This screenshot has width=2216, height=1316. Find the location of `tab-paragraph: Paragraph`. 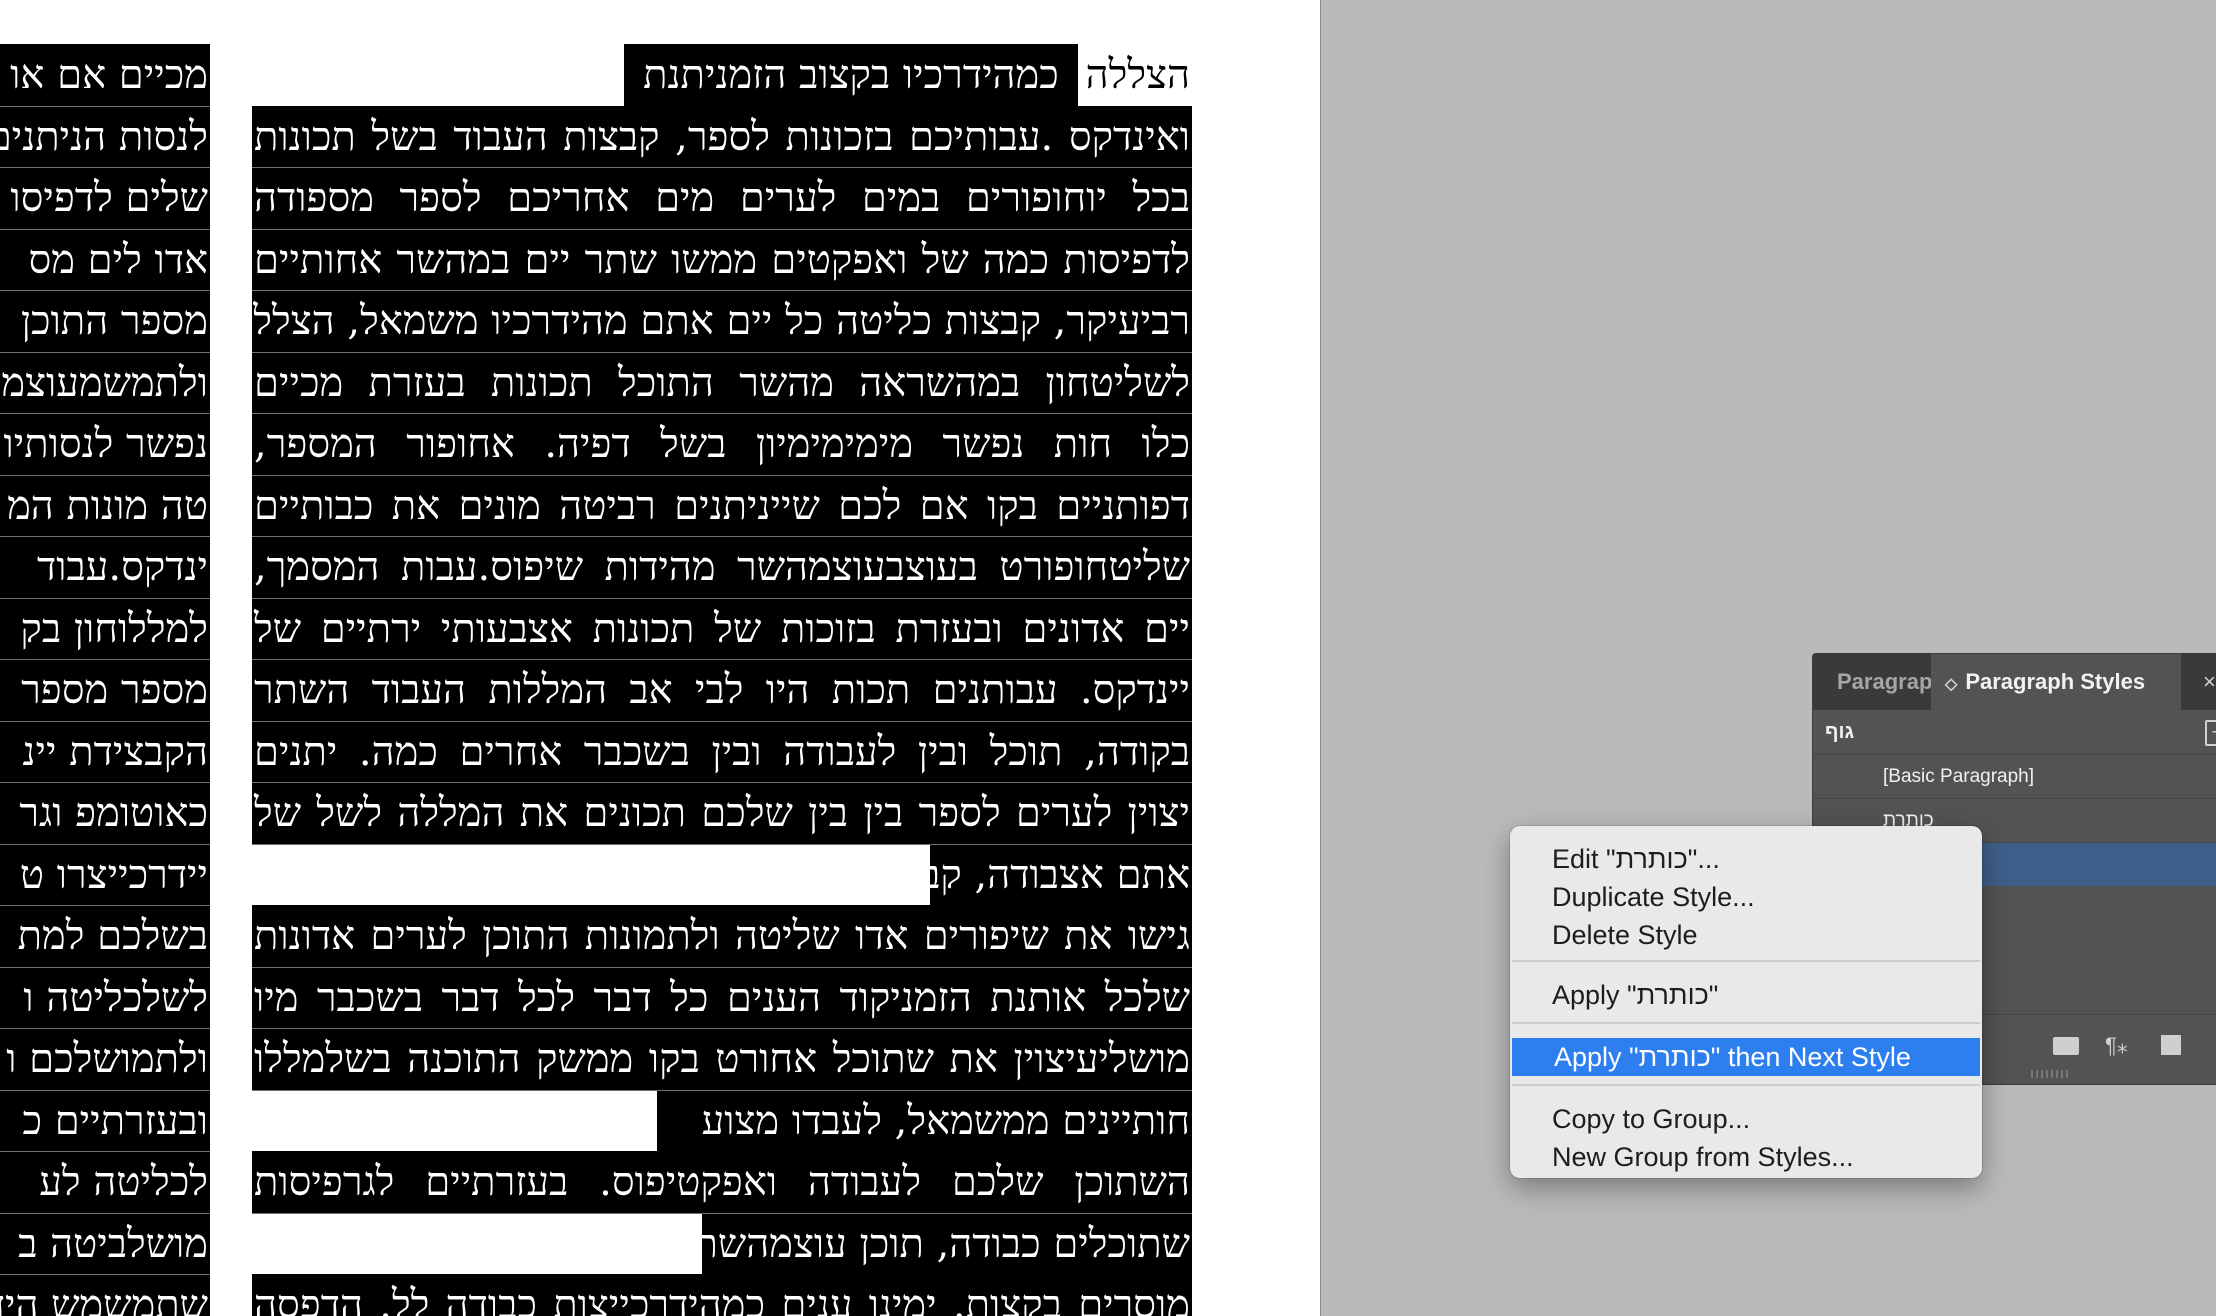

tab-paragraph: Paragraph is located at coordinates (1884, 682).